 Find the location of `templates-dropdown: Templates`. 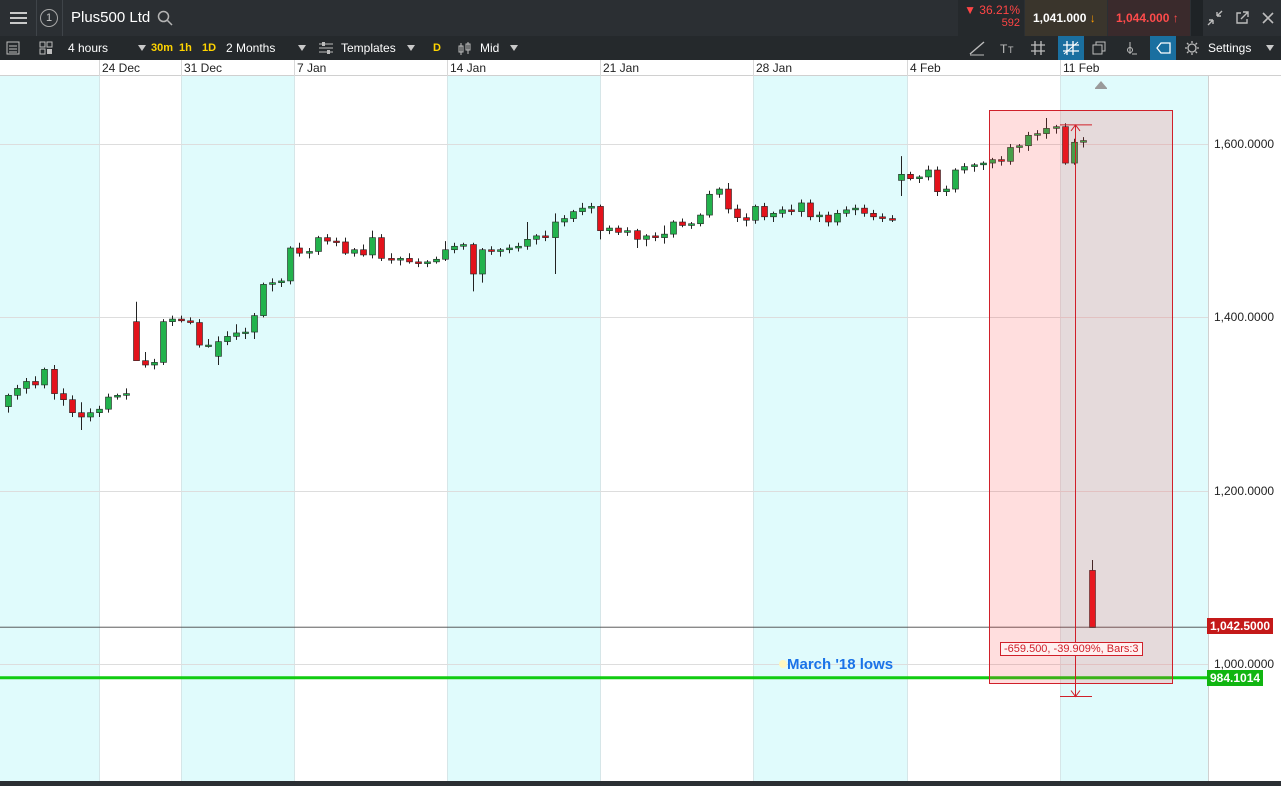

templates-dropdown: Templates is located at coordinates (378, 48).